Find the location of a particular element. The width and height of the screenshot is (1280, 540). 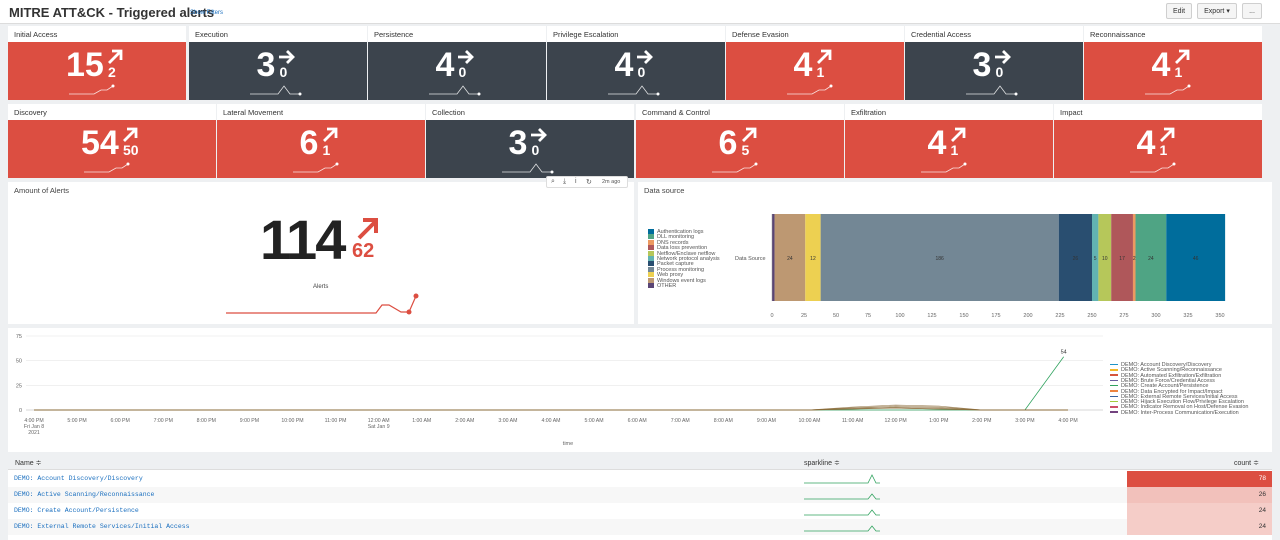

name-column-header: Name ≑ is located at coordinates (28, 463).